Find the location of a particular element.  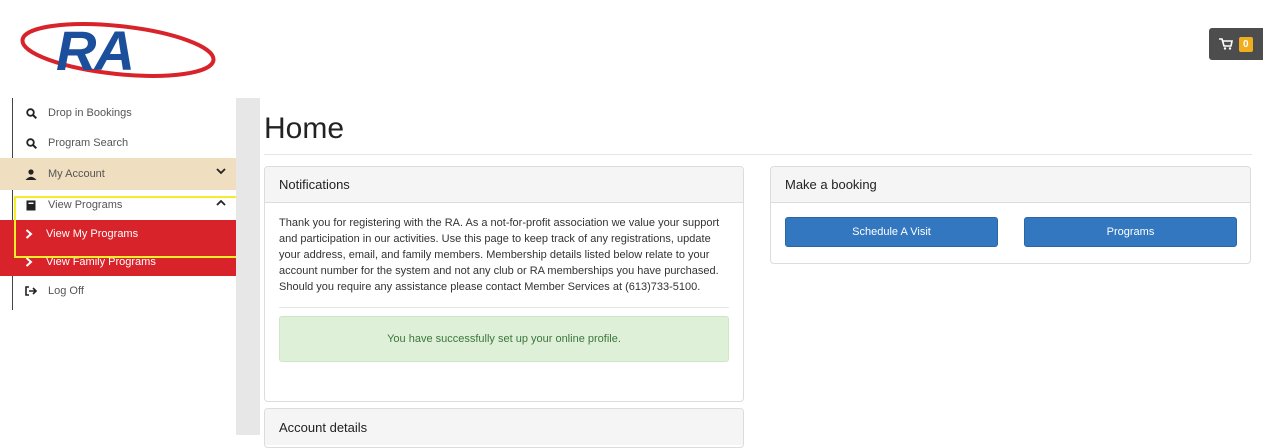

notifications-heading: Notifications is located at coordinates (504, 185).